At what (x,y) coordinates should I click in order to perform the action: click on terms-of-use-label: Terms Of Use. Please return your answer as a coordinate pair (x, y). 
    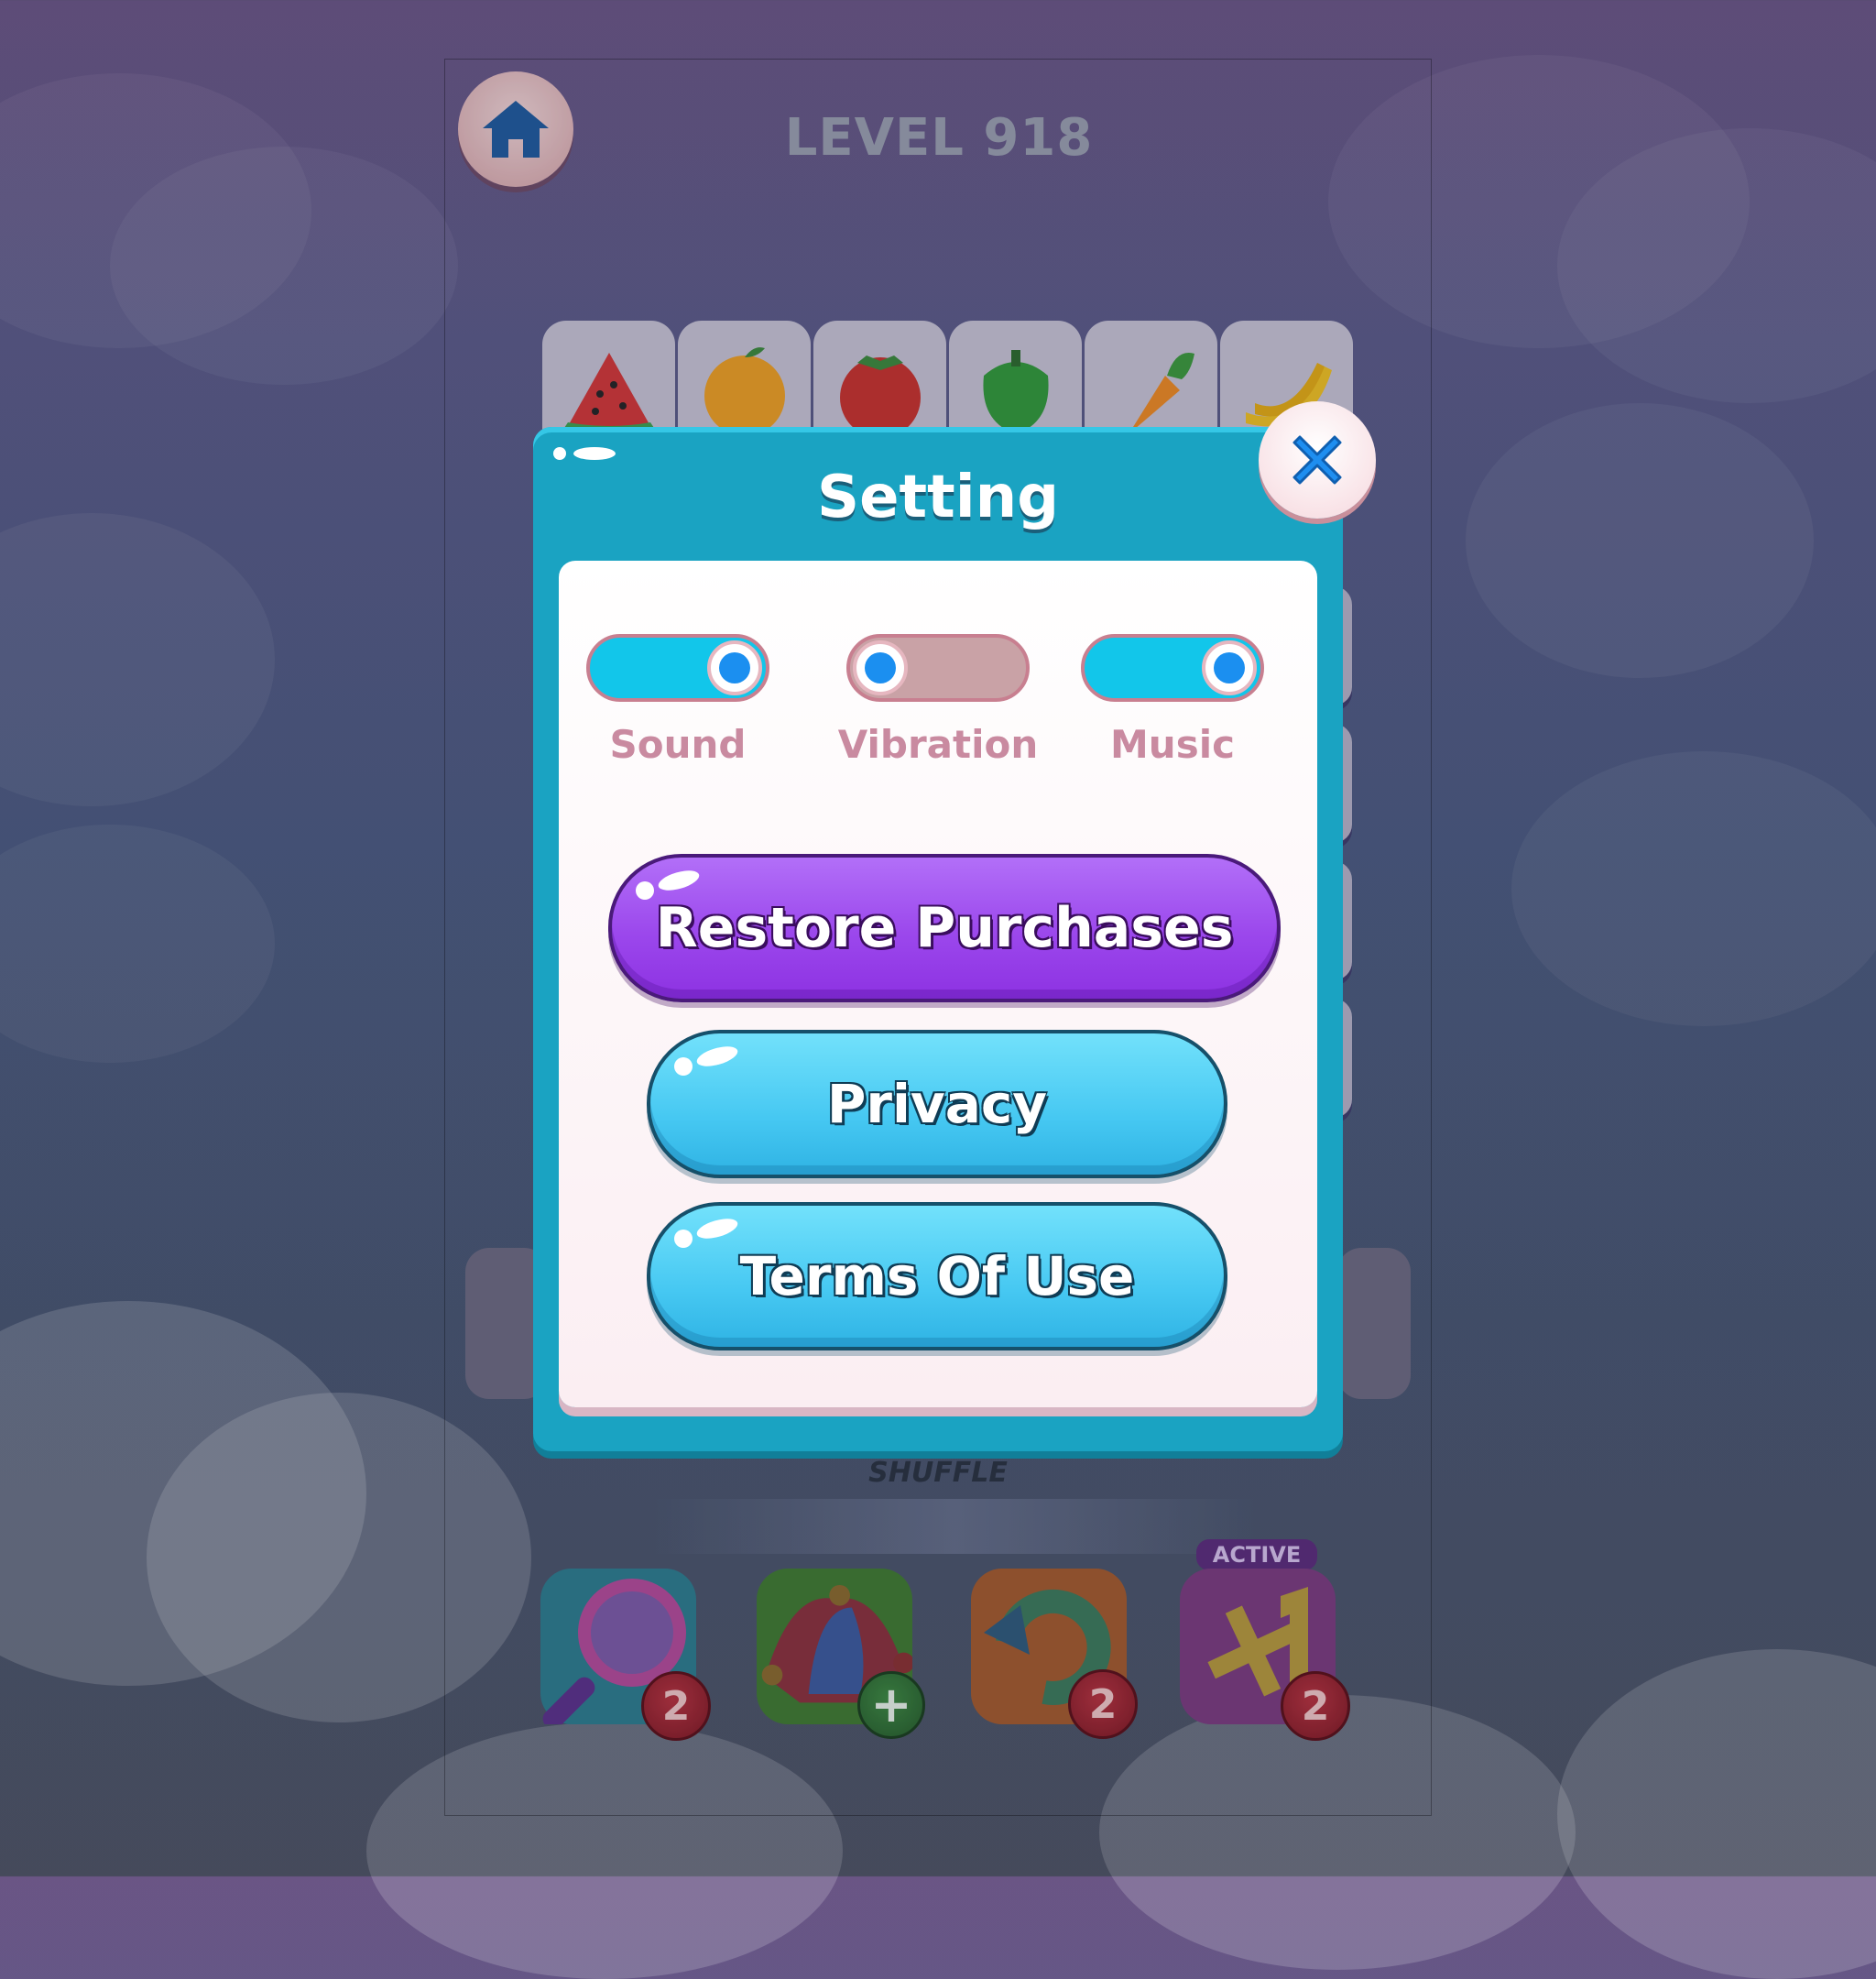
    Looking at the image, I should click on (937, 1276).